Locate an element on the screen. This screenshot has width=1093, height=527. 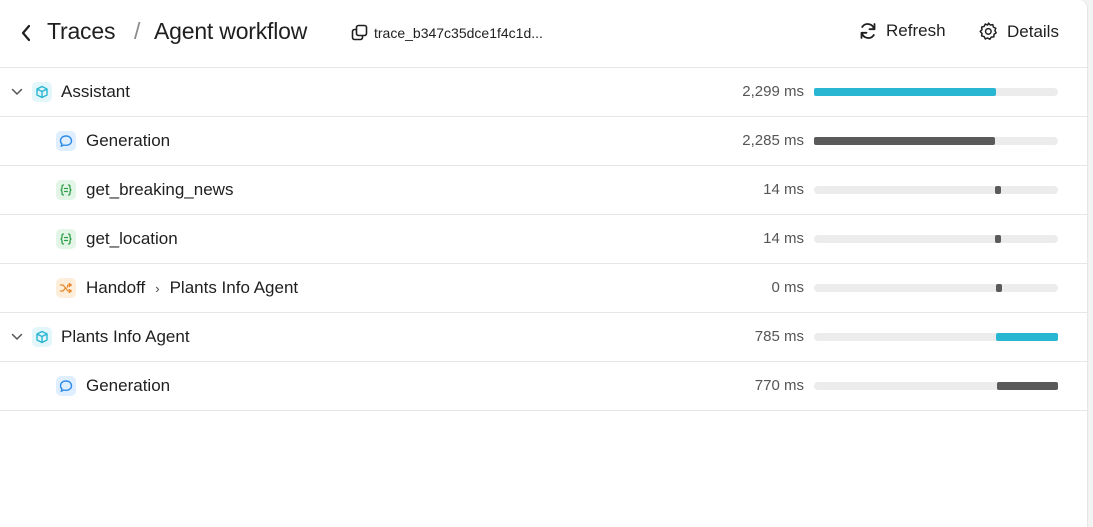
span-label: Handoff › Plants Info Agent is located at coordinates (192, 288).